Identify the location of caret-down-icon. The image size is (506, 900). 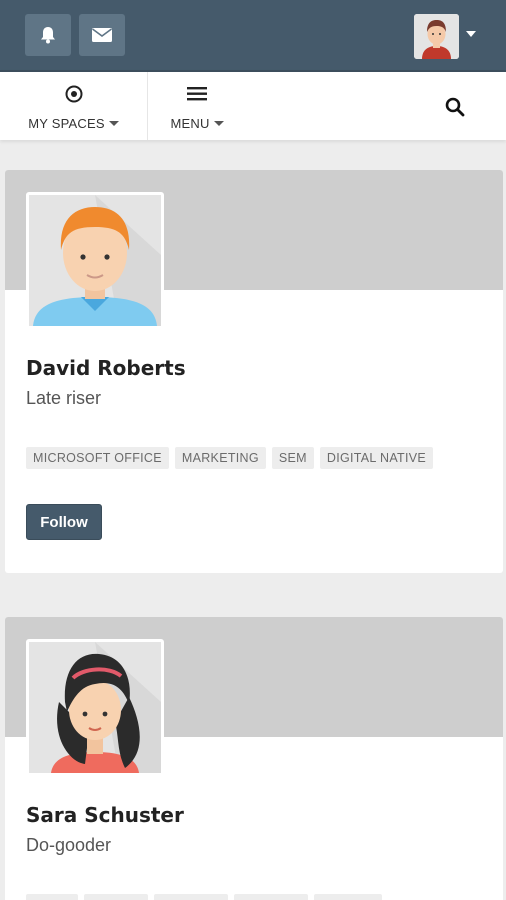
(471, 34).